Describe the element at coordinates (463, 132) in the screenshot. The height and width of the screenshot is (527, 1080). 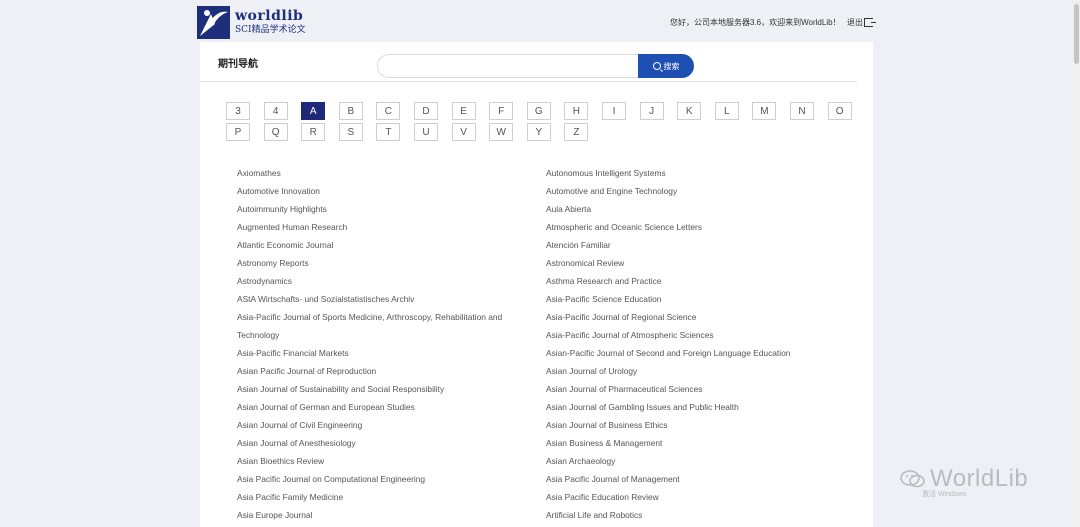
I see `letter-v: V` at that location.